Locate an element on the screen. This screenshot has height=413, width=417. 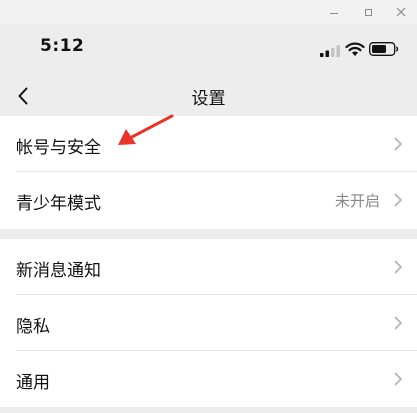
battery-icon is located at coordinates (384, 49).